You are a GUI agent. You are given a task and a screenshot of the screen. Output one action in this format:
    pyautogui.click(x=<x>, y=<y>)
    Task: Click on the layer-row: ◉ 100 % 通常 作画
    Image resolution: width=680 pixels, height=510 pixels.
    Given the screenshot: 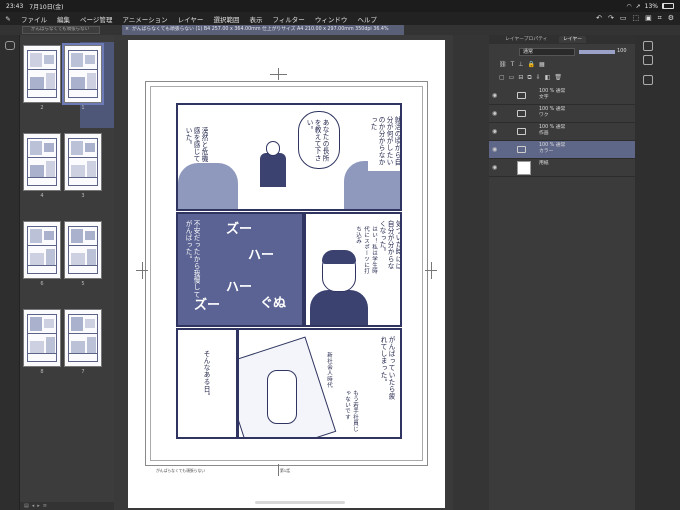 What is the action you would take?
    pyautogui.click(x=562, y=132)
    